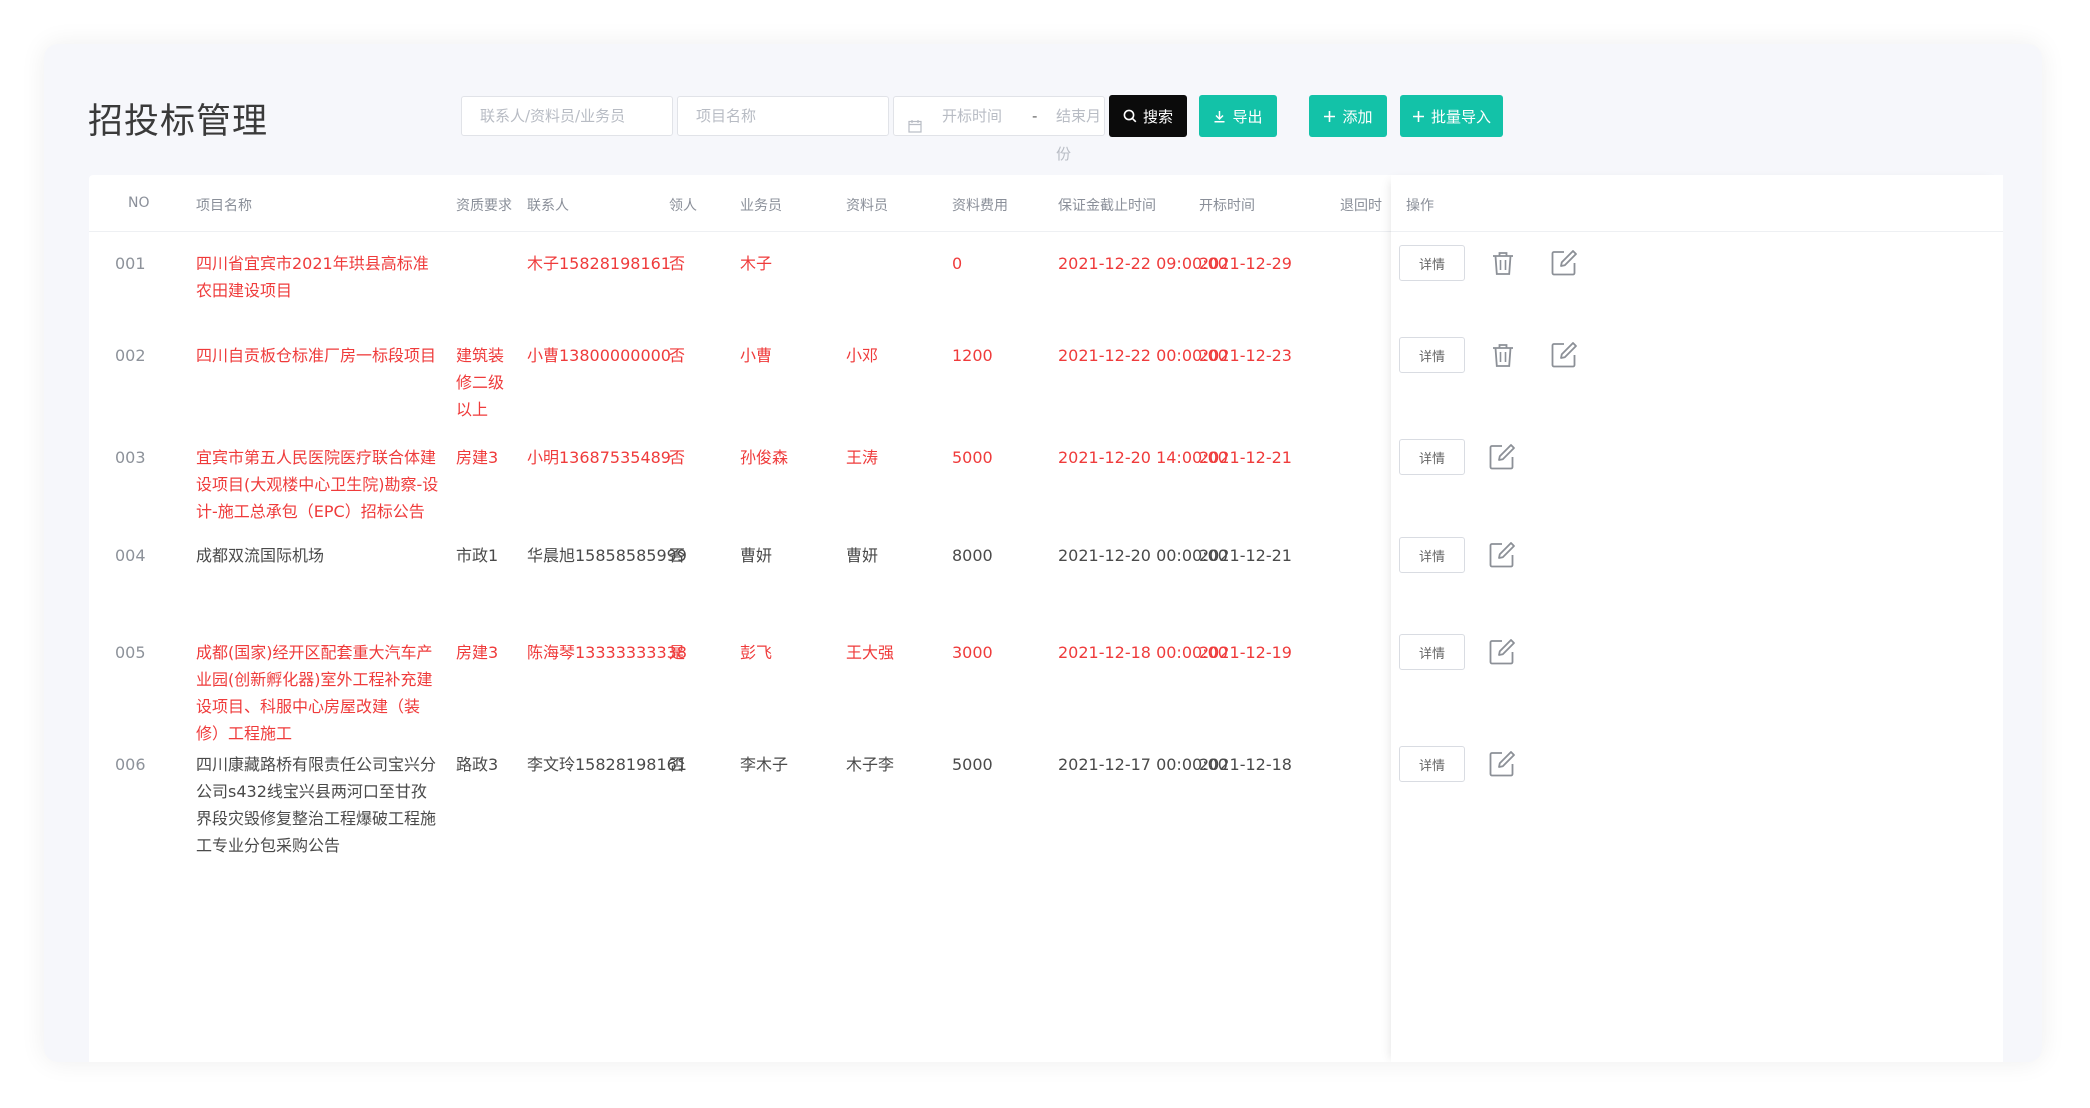 The height and width of the screenshot is (1108, 2090). I want to click on page-title: 招投标管理, so click(178, 122).